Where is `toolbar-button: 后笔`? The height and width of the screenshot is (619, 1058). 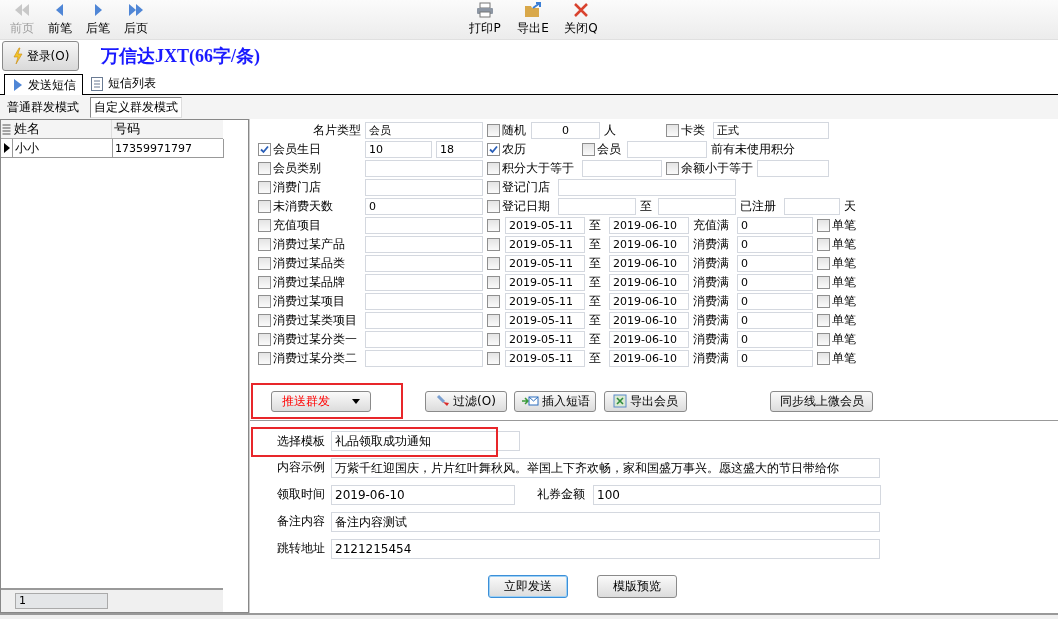
toolbar-button: 后笔 is located at coordinates (98, 19).